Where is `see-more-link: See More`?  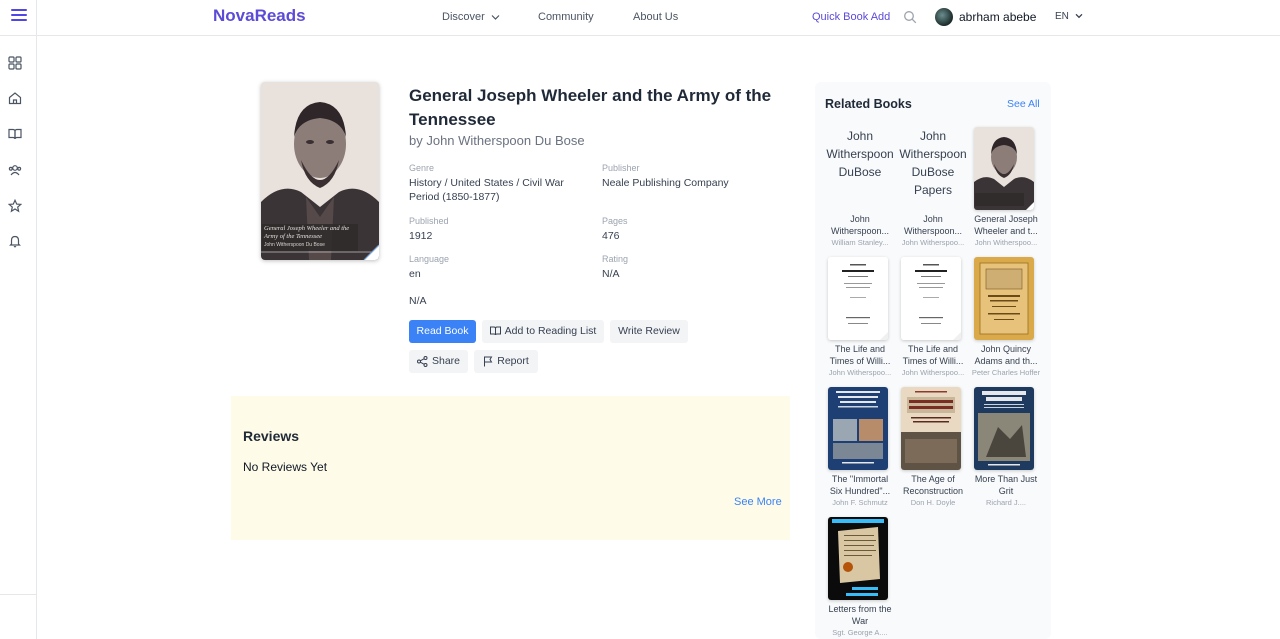
see-more-link: See More is located at coordinates (758, 502).